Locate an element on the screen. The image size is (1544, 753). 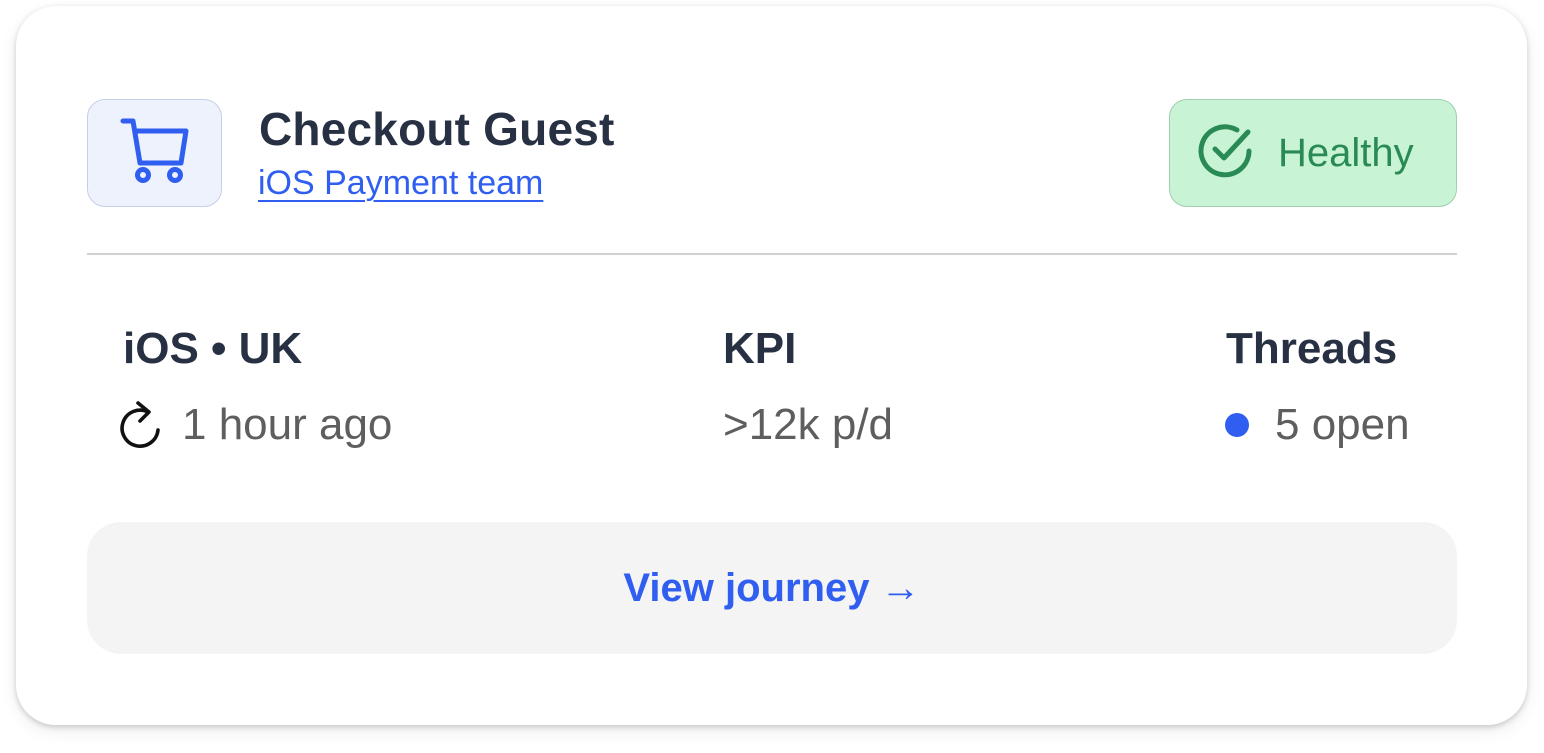
blue-dot-icon is located at coordinates (1237, 425).